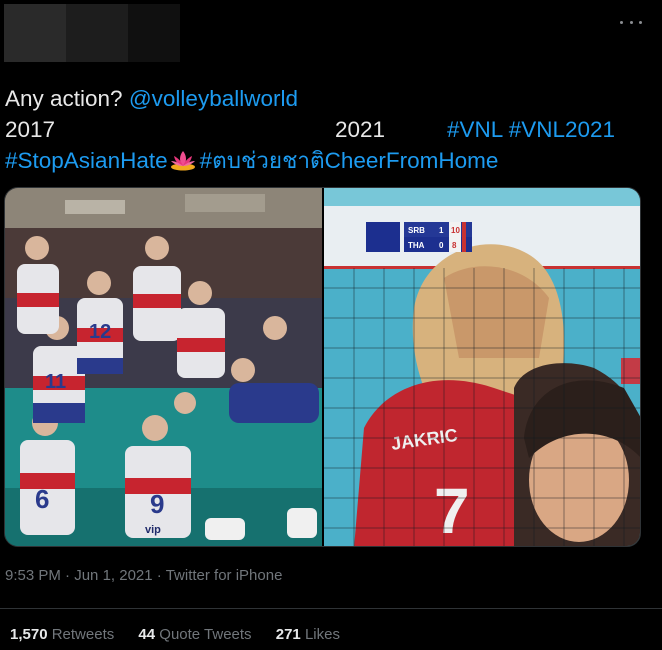 The image size is (662, 650). What do you see at coordinates (224, 575) in the screenshot?
I see `tweet-source: Twitter for iPhone` at bounding box center [224, 575].